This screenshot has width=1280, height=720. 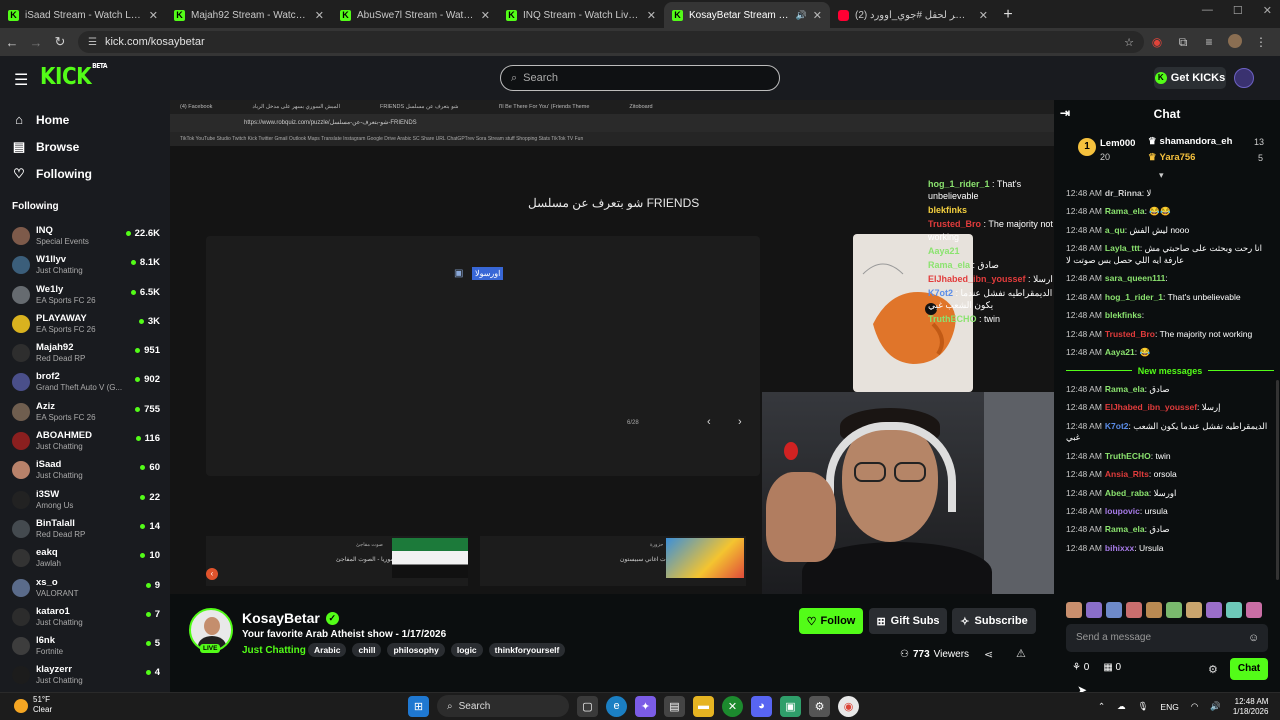 What do you see at coordinates (761, 706) in the screenshot?
I see `discord-icon: ◕` at bounding box center [761, 706].